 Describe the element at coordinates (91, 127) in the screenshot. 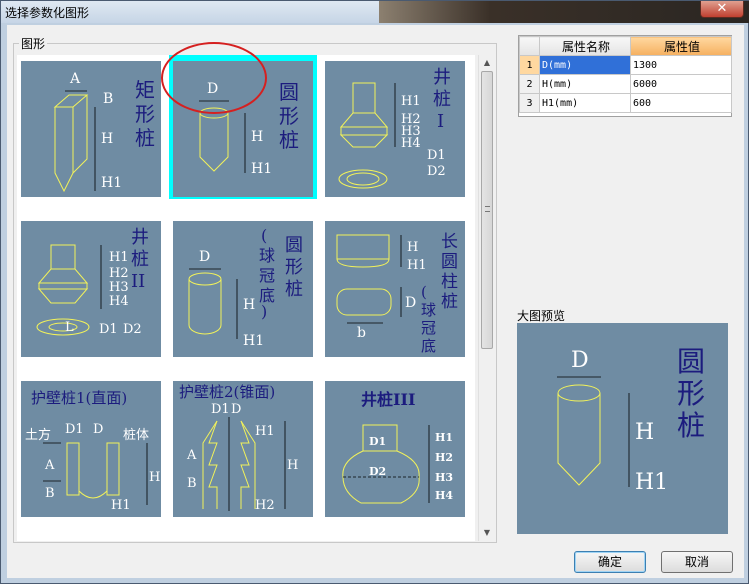

I see `shape-item-rect-pile: 矩 形 桩 A B H H1` at that location.